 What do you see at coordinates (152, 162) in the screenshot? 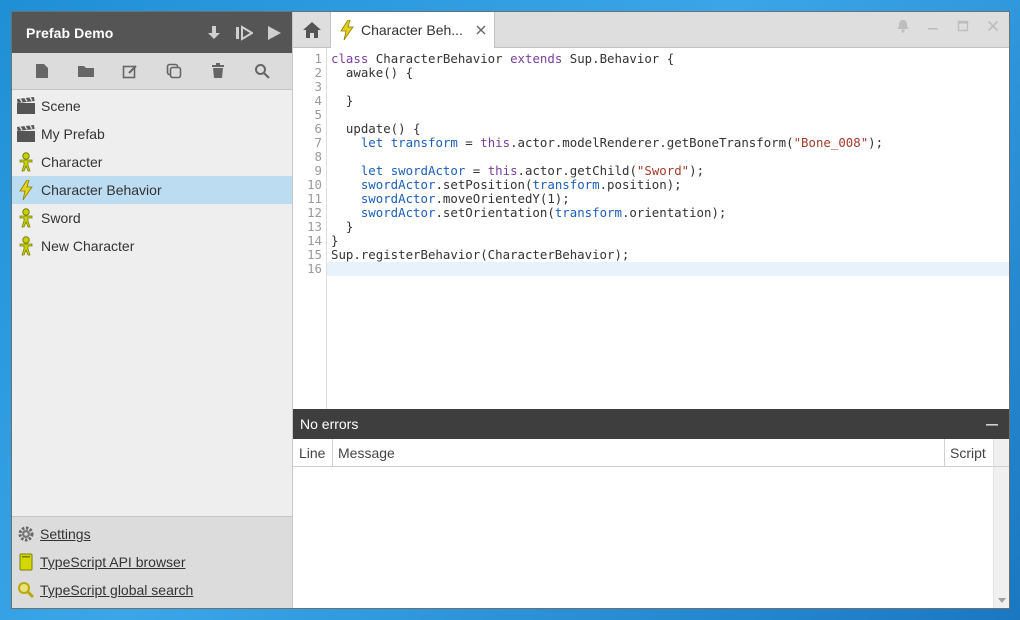
I see `tree-item-character: Character` at bounding box center [152, 162].